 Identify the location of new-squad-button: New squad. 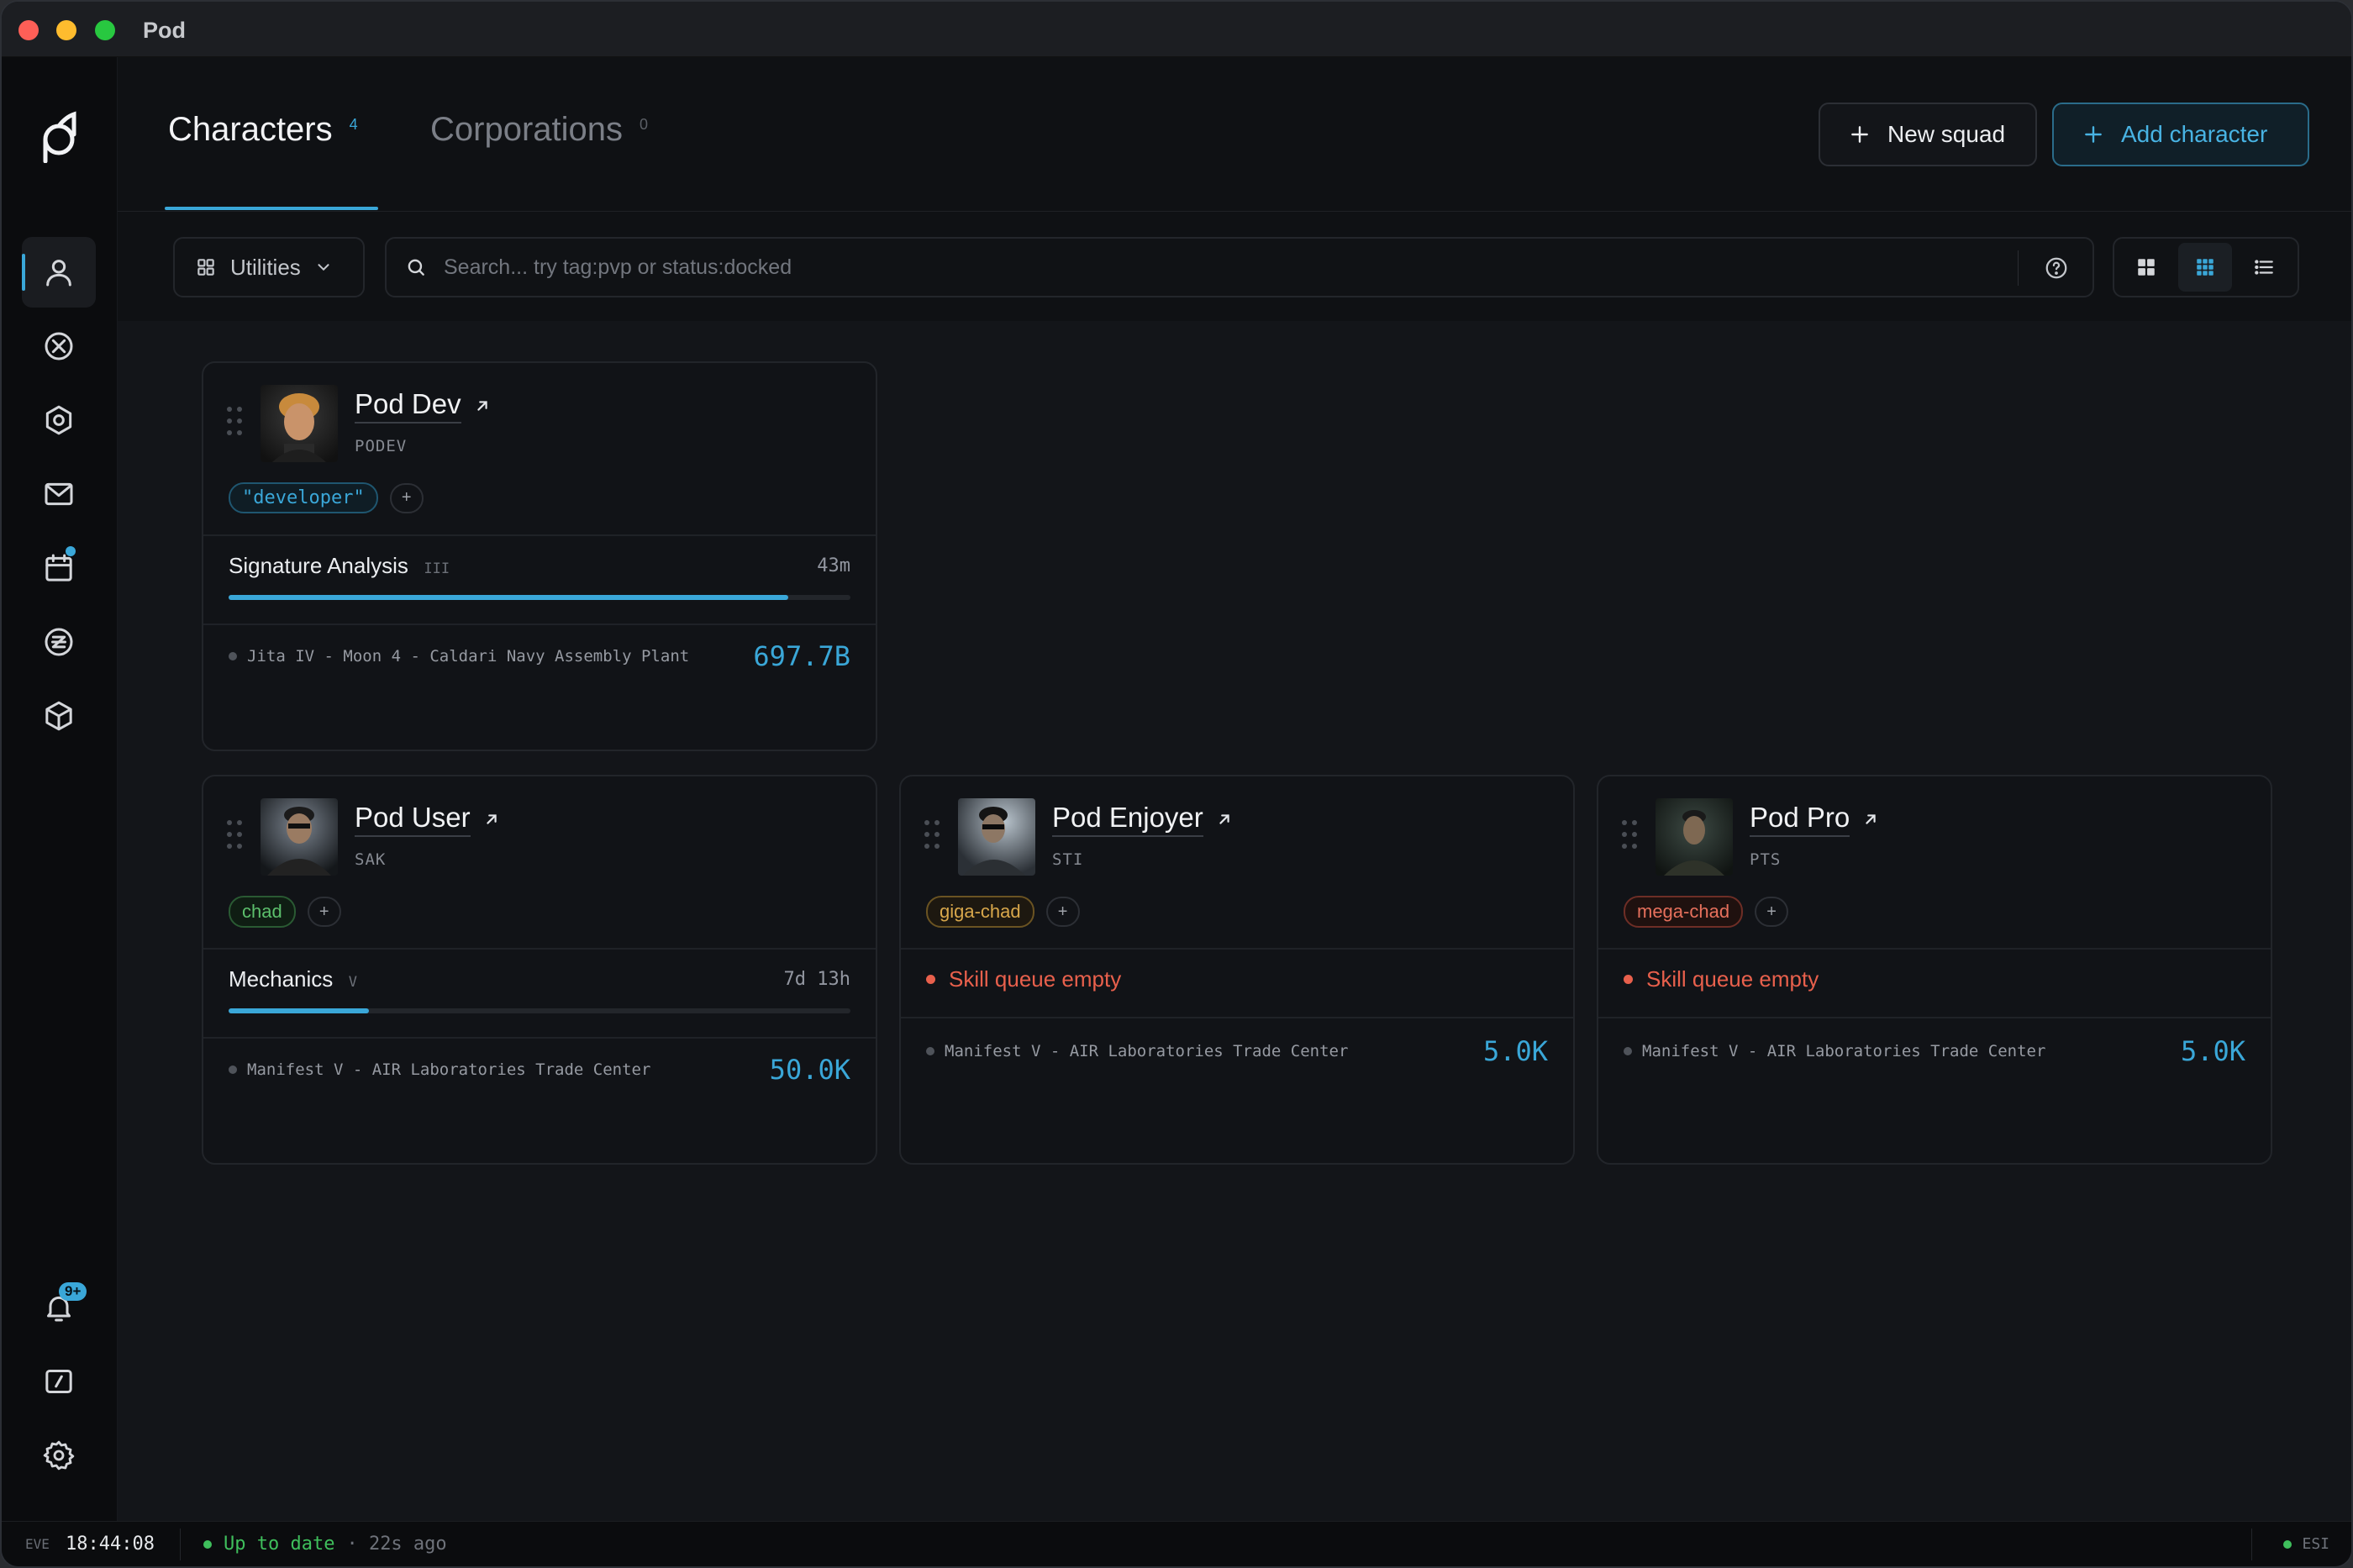
(1928, 135).